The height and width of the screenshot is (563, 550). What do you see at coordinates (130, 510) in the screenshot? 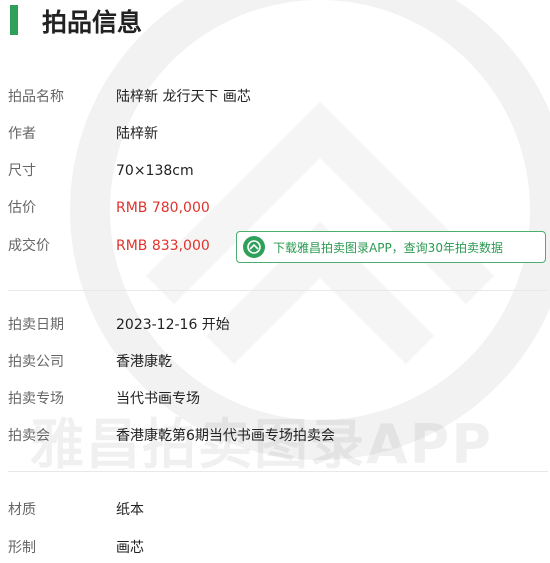
I see `material-value: 纸本` at bounding box center [130, 510].